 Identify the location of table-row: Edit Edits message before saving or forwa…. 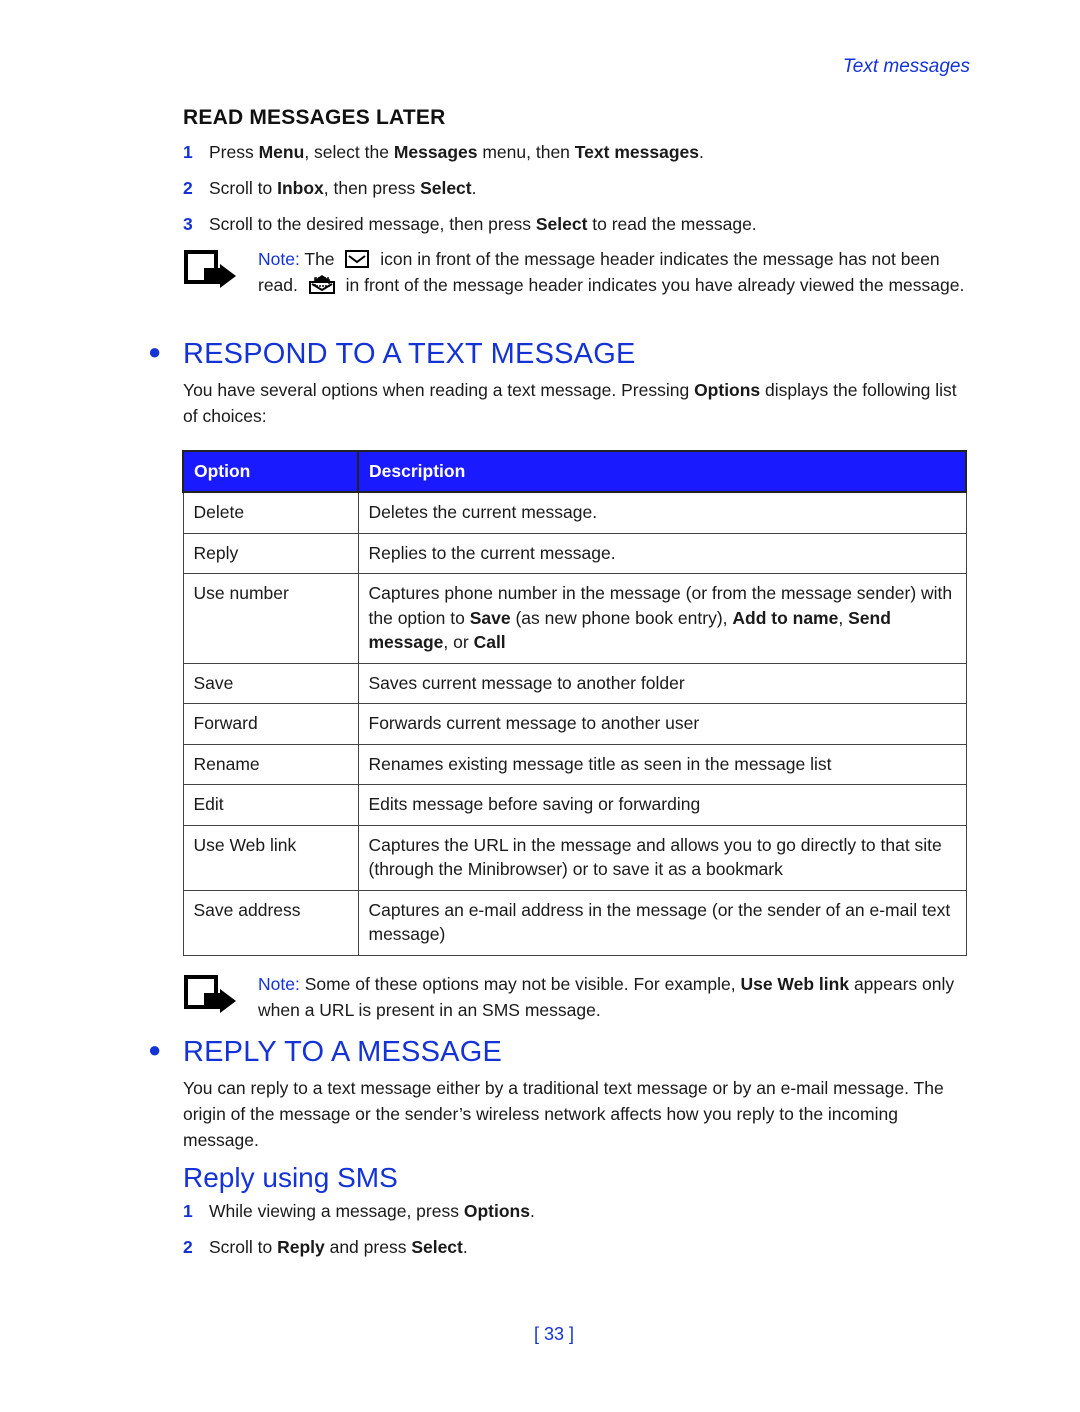
(574, 805).